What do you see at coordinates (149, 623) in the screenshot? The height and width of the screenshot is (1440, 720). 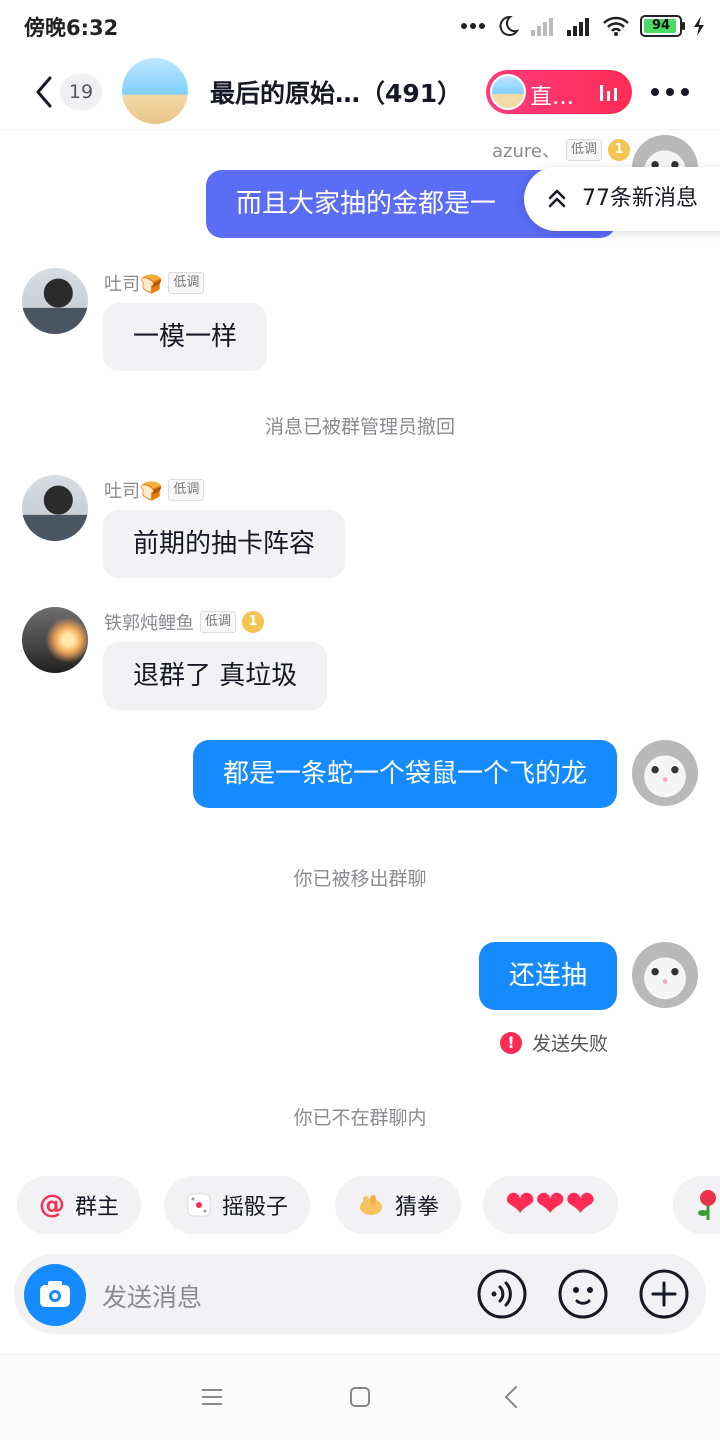 I see `sender-name: 铁郭炖鲤鱼` at bounding box center [149, 623].